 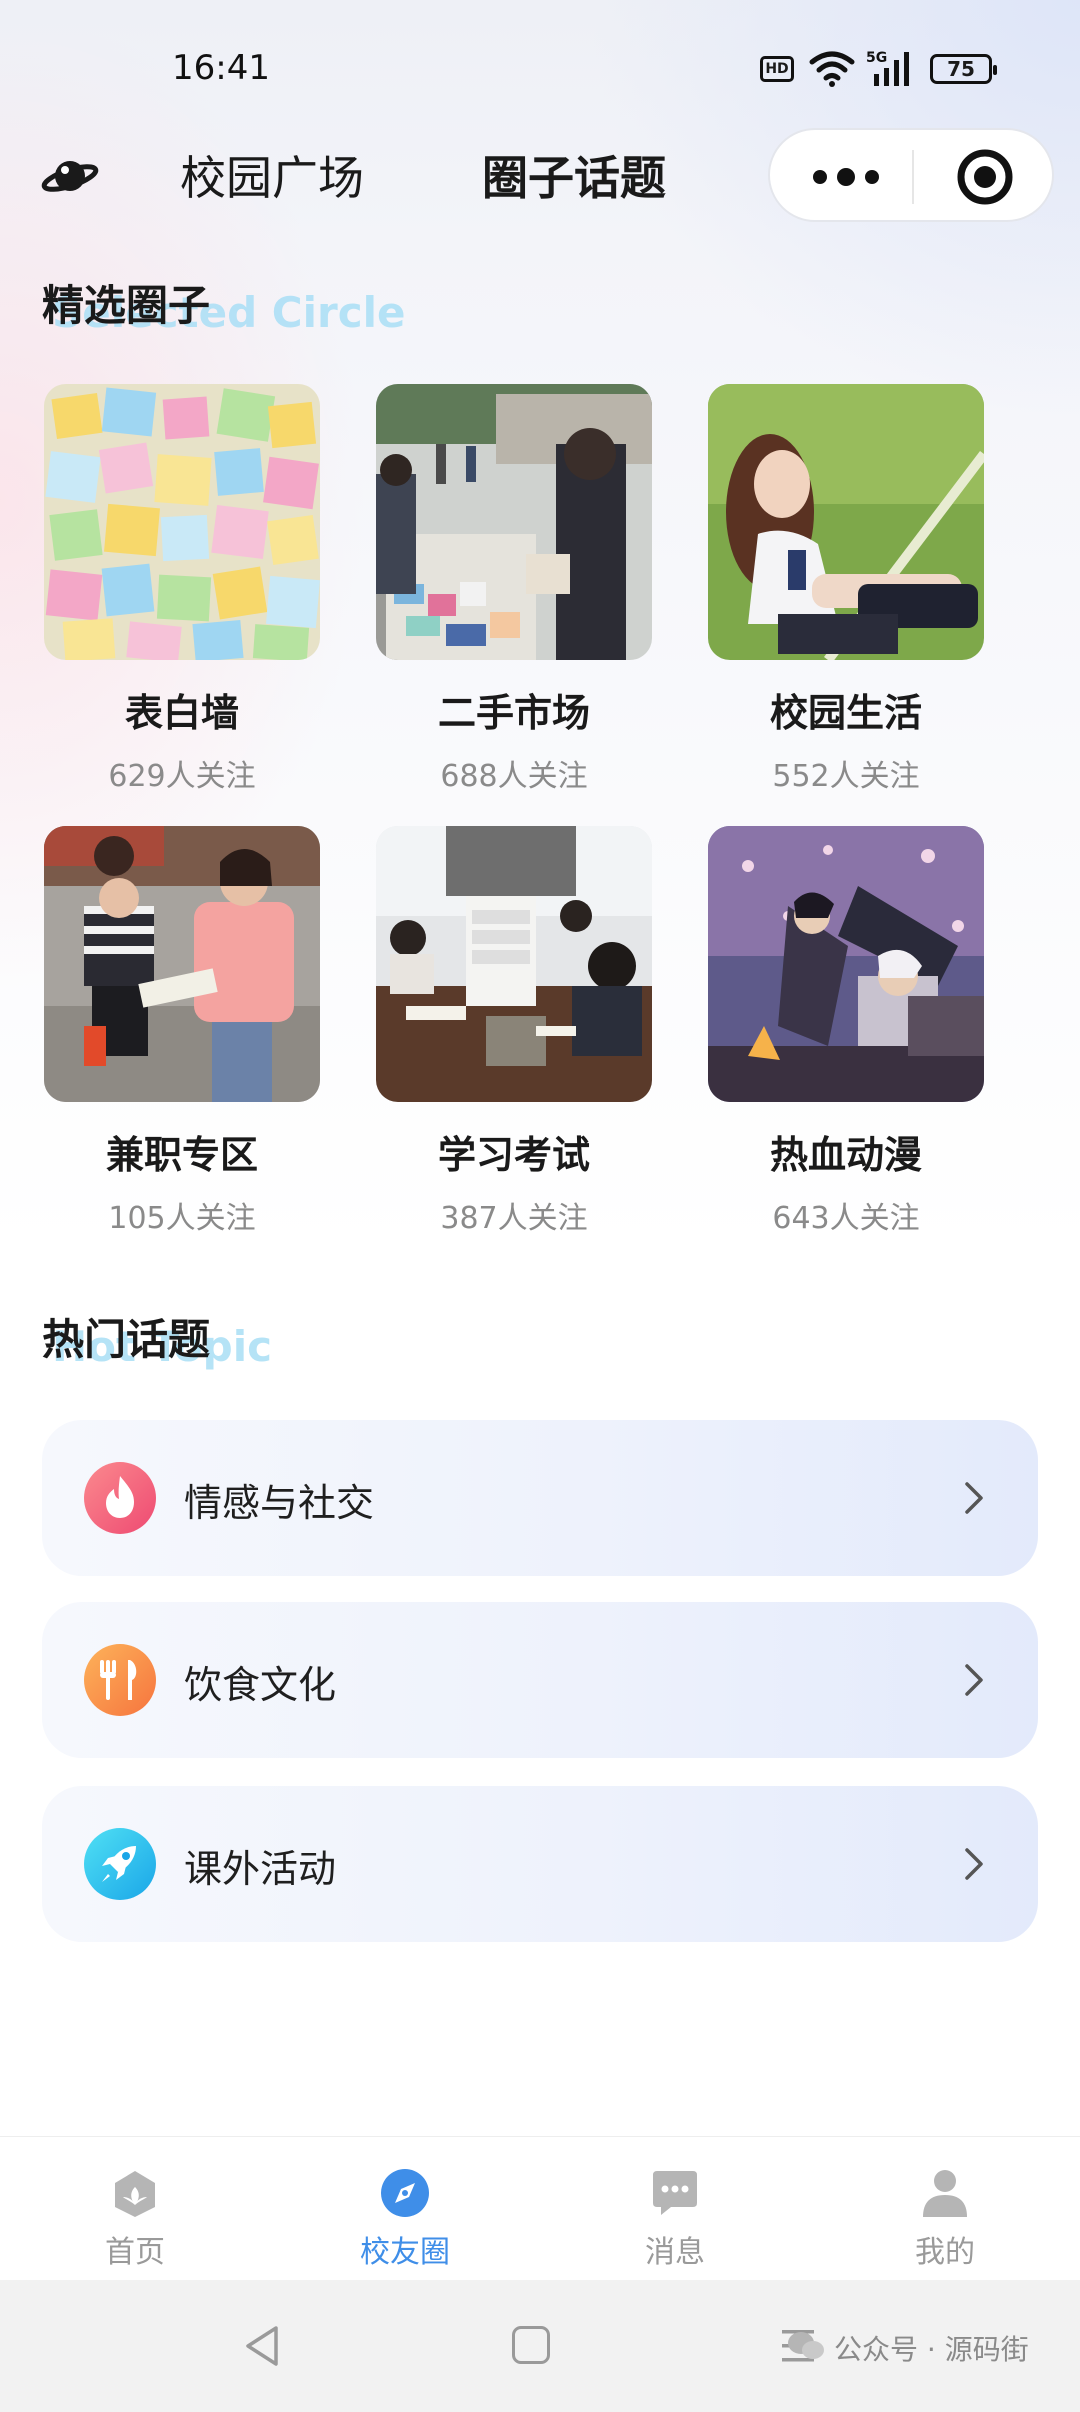 I want to click on status-time: 16:41, so click(x=221, y=68).